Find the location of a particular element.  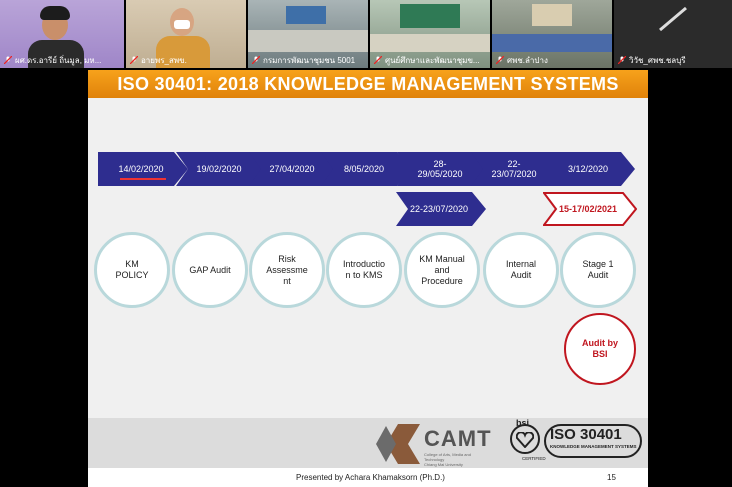

process-step-4: Introductio n to KMS is located at coordinates (364, 270).